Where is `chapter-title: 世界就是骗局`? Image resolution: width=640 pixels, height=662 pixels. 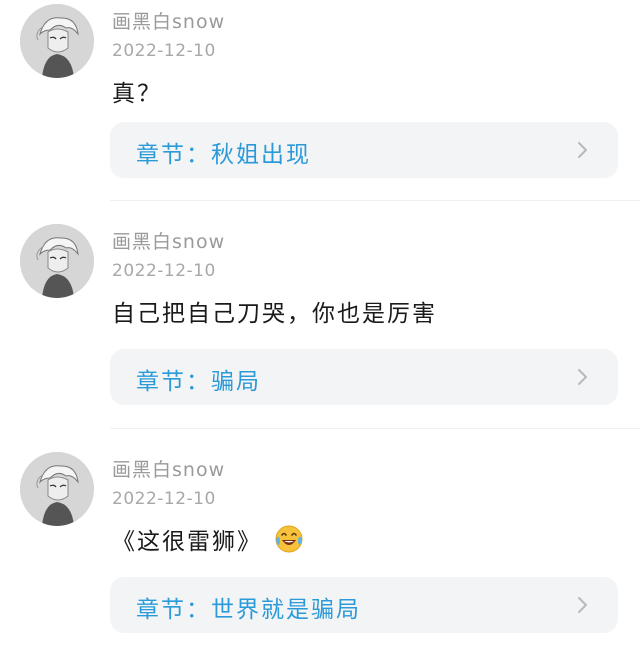 chapter-title: 世界就是骗局 is located at coordinates (286, 610).